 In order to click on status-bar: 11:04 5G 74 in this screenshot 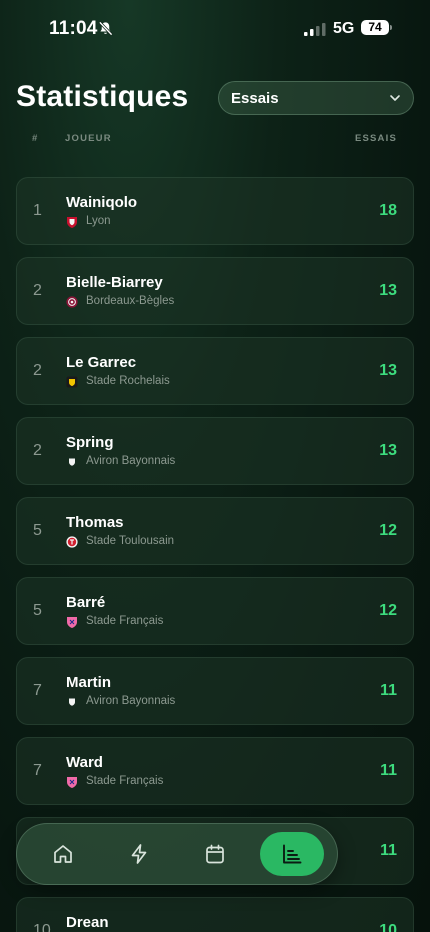, I will do `click(215, 29)`.